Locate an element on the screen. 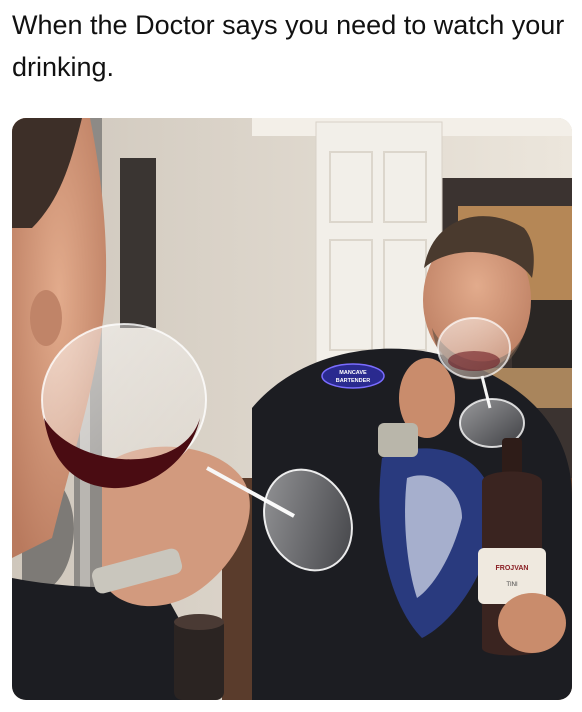 Image resolution: width=582 pixels, height=712 pixels. bottle-label-line-1: FROJVAN is located at coordinates (512, 568).